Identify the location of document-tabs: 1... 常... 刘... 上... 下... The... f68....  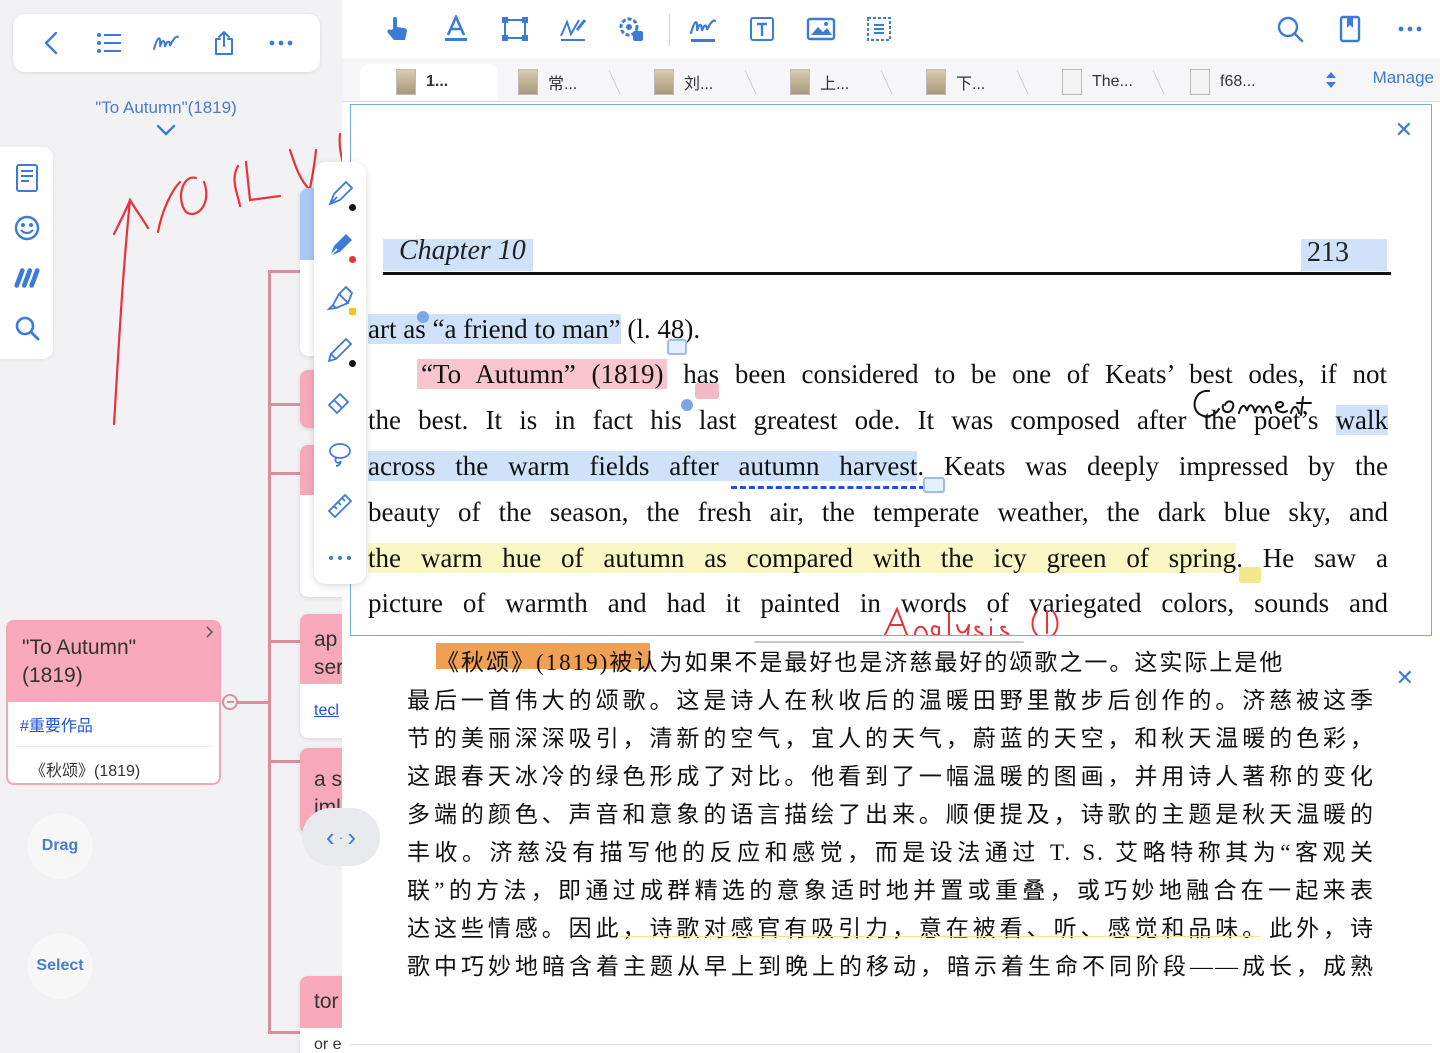
(891, 80).